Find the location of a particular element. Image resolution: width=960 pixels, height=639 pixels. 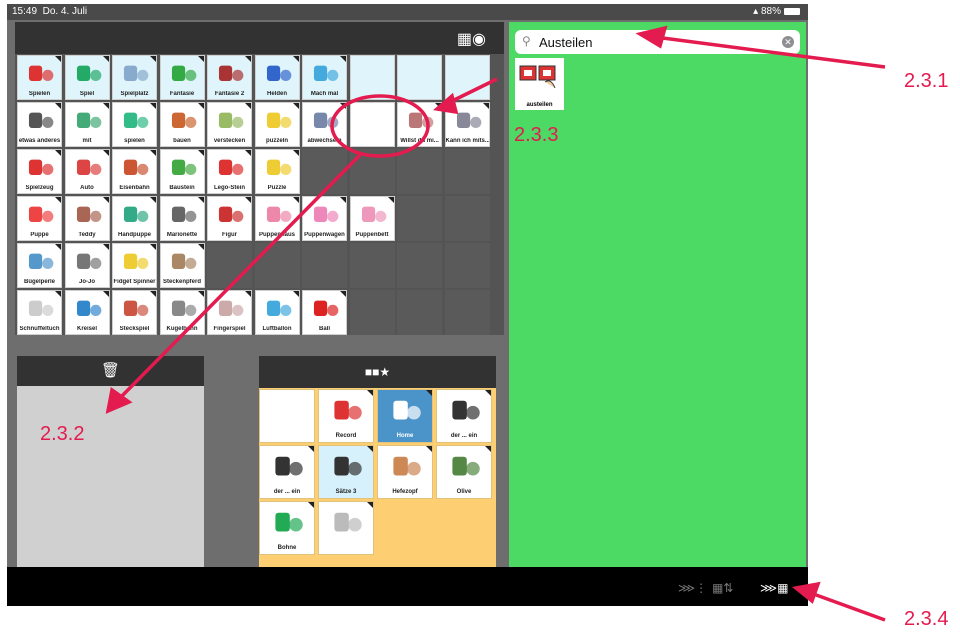

annotation-2-3-2: 2.3.2 is located at coordinates (62, 434).